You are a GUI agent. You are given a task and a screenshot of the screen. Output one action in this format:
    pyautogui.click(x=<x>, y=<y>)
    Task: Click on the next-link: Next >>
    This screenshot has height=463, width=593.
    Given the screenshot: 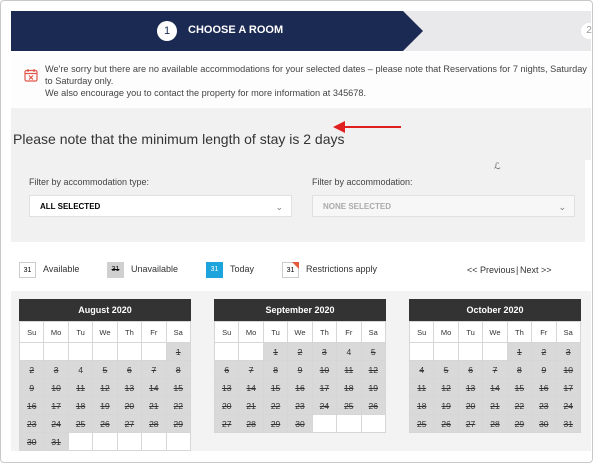 What is the action you would take?
    pyautogui.click(x=536, y=270)
    